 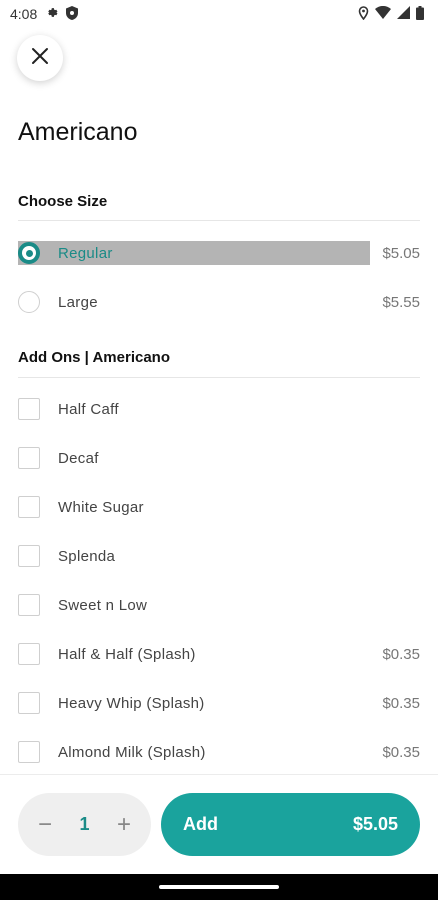 What do you see at coordinates (219, 752) in the screenshot?
I see `addon-almond-milk: Almond Milk (Splash) $0.35` at bounding box center [219, 752].